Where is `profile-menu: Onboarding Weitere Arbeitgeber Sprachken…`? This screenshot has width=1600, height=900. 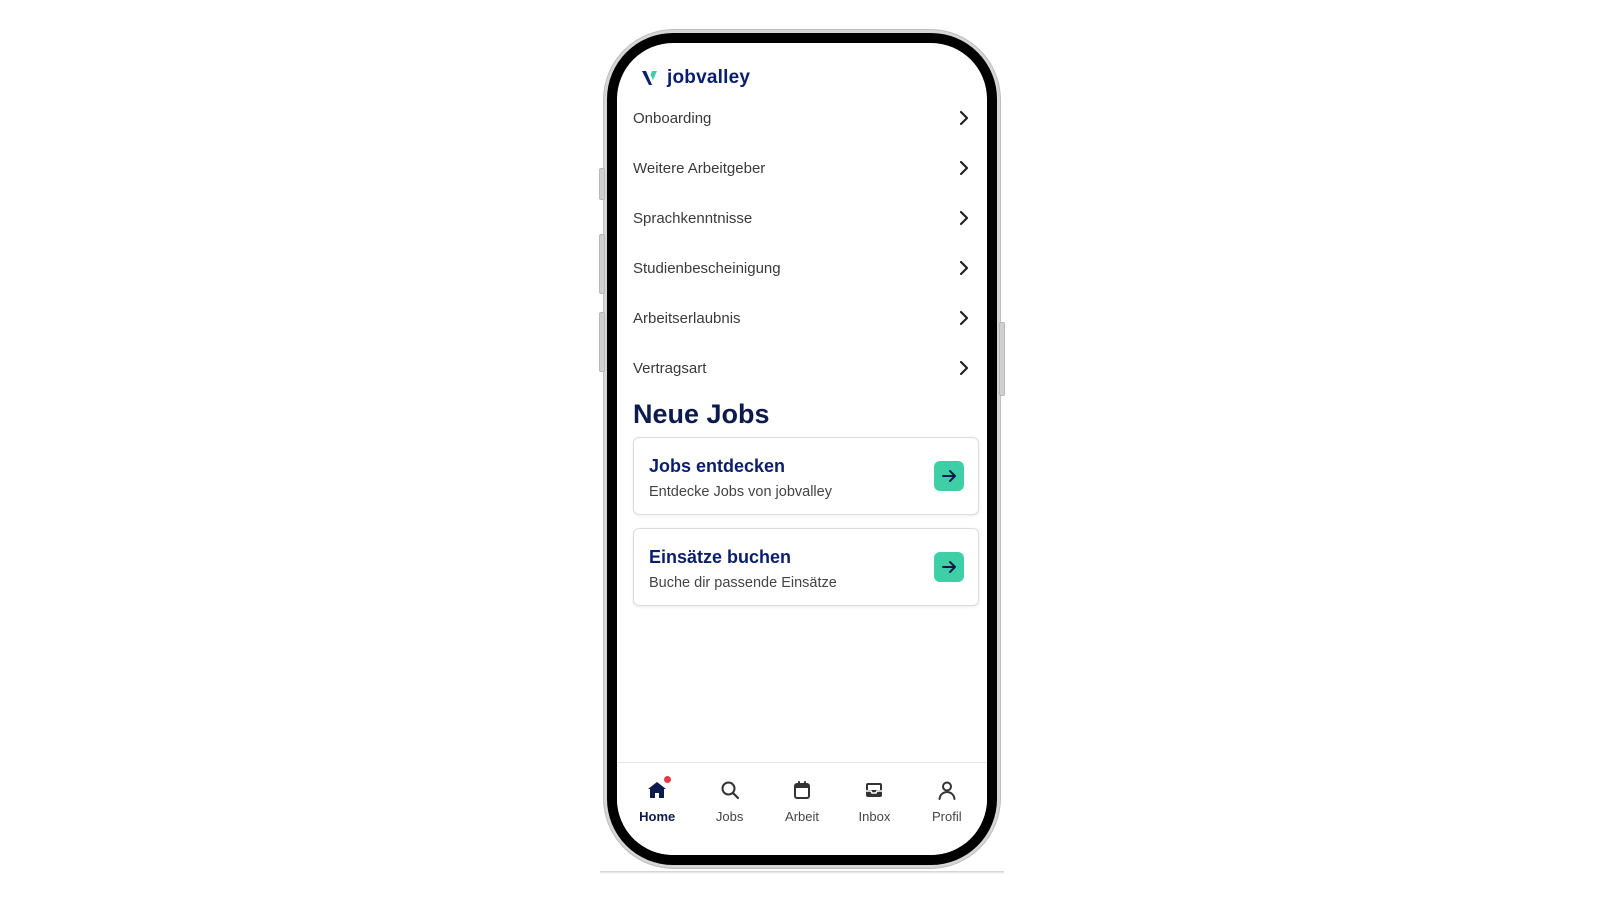 profile-menu: Onboarding Weitere Arbeitgeber Sprachken… is located at coordinates (802, 243).